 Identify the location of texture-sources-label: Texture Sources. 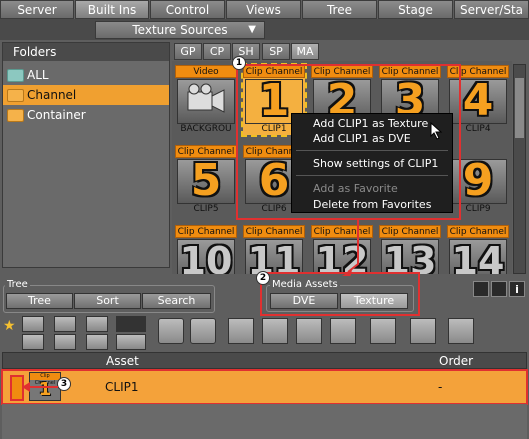
(180, 30).